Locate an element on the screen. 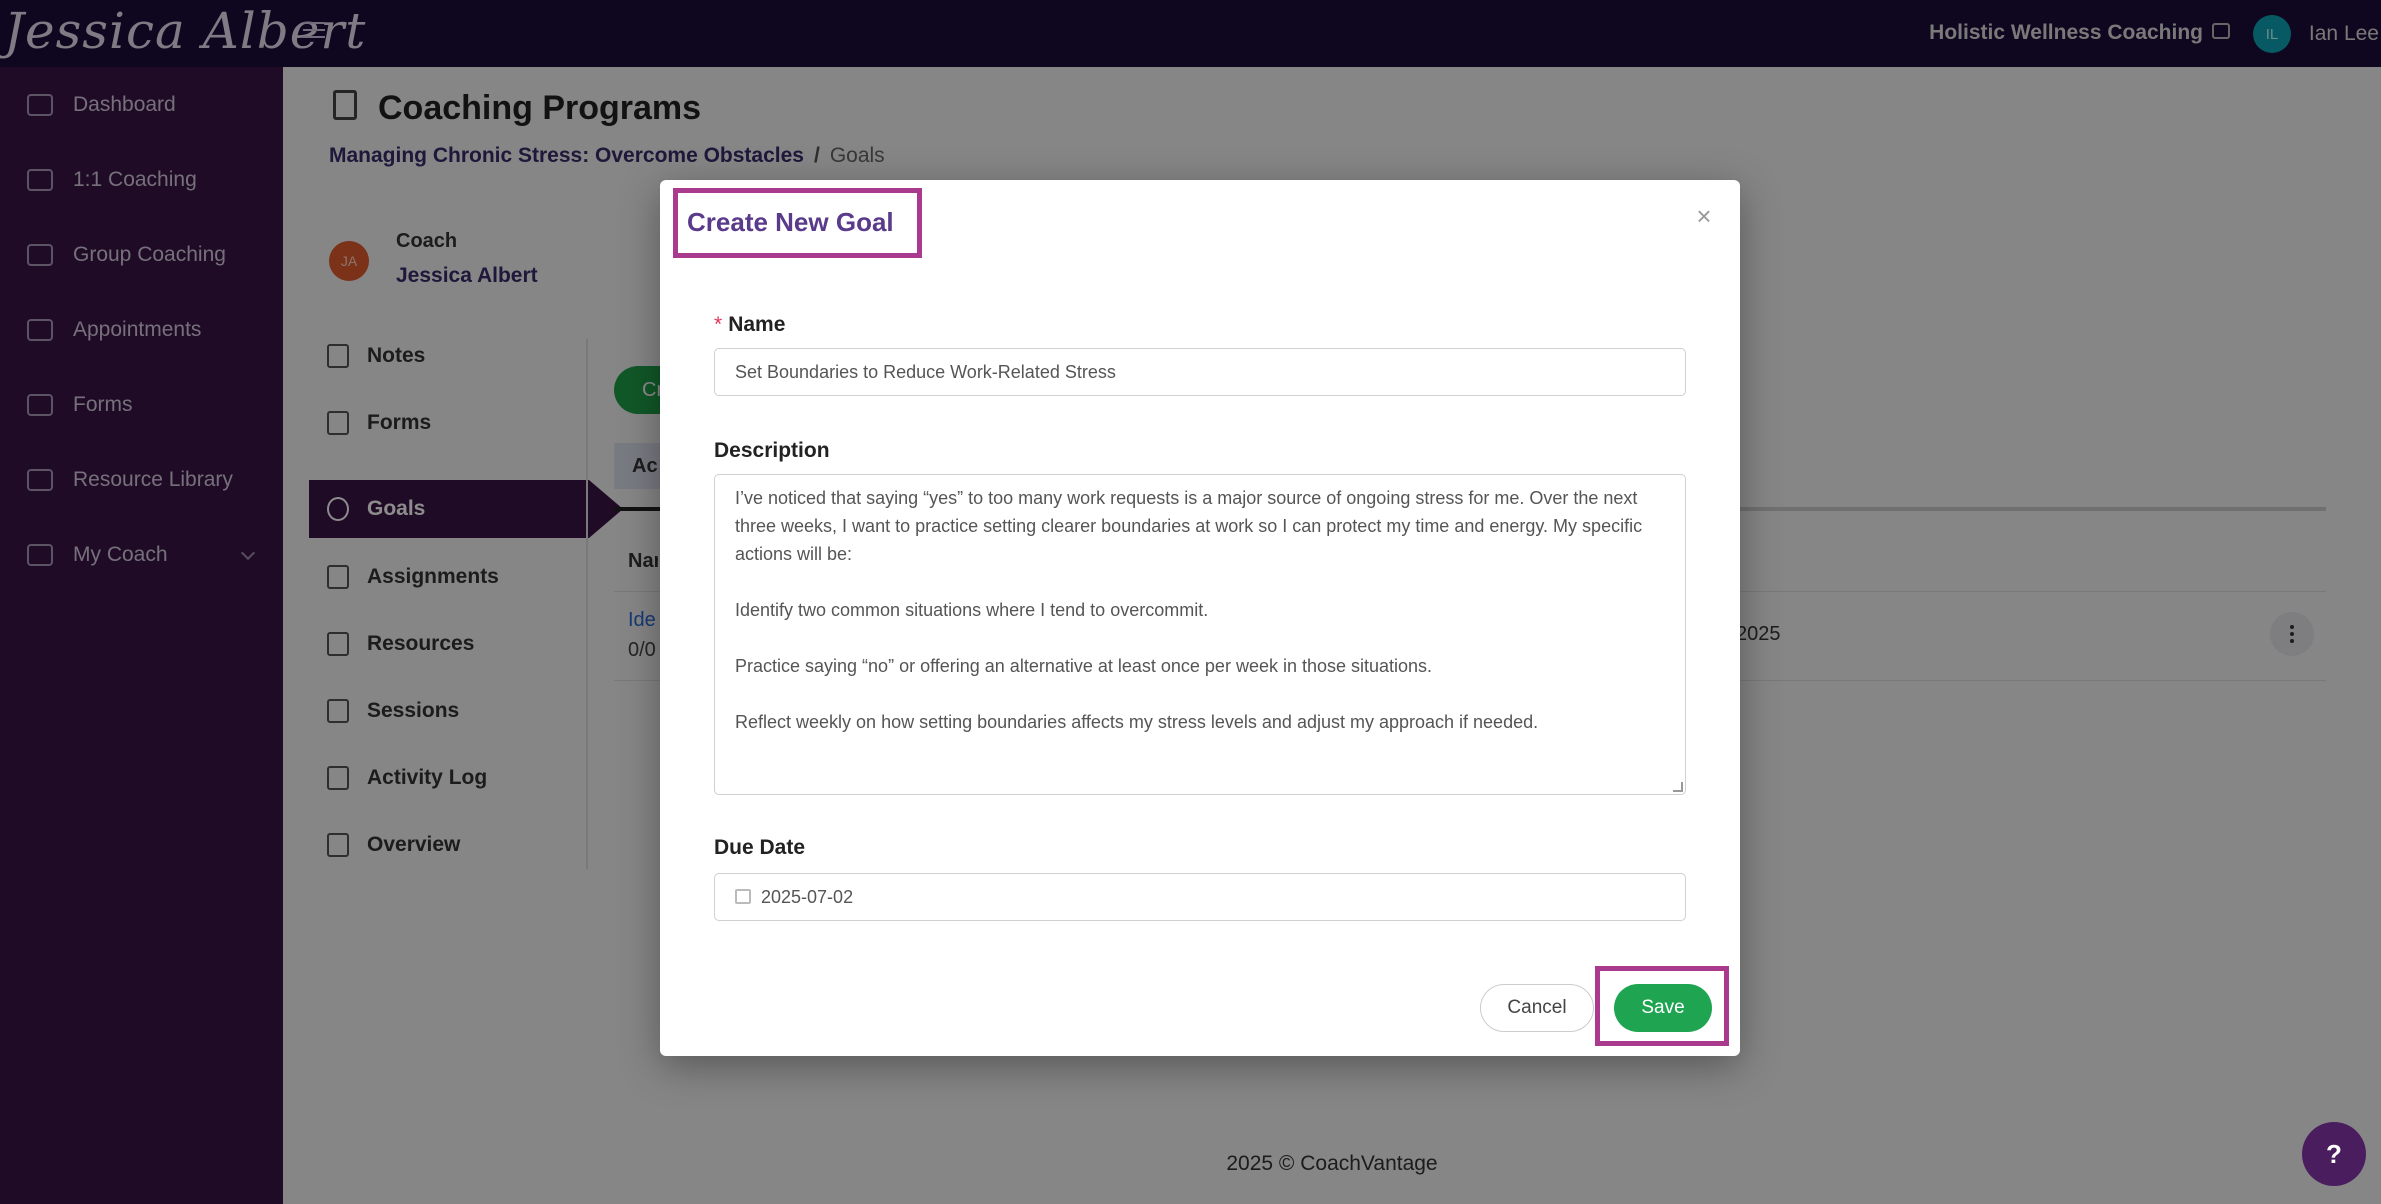 This screenshot has width=2381, height=1204. required-mark: * is located at coordinates (718, 324).